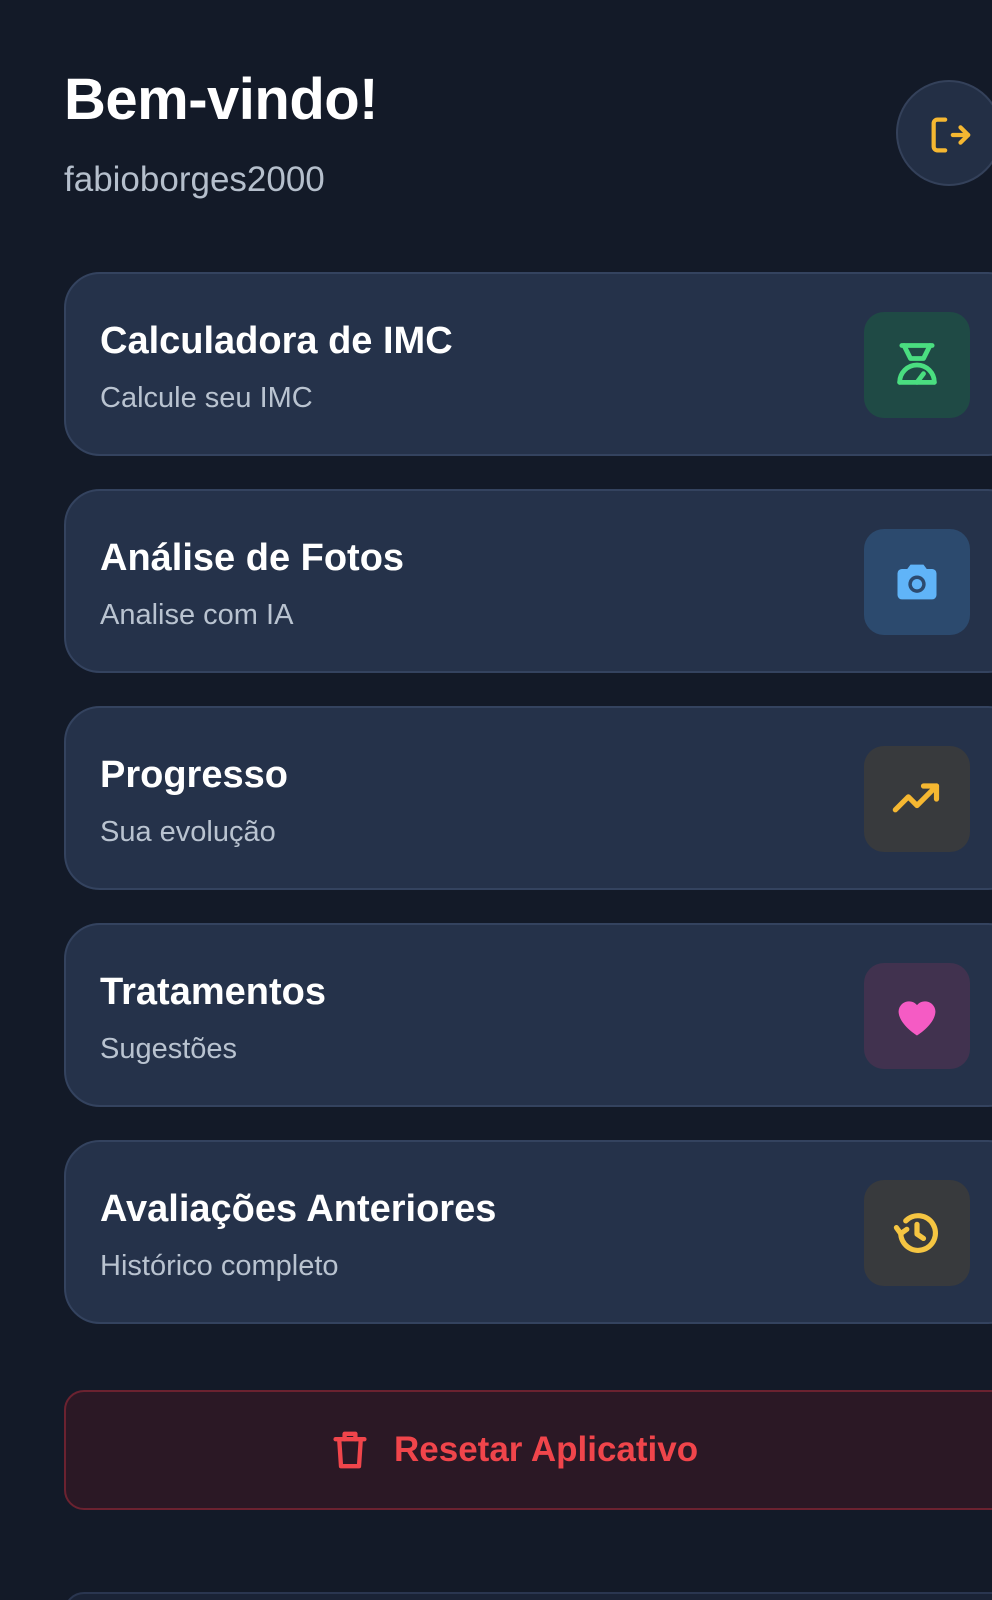 This screenshot has width=992, height=1600. I want to click on card-title: Calculadora de IMC, so click(276, 341).